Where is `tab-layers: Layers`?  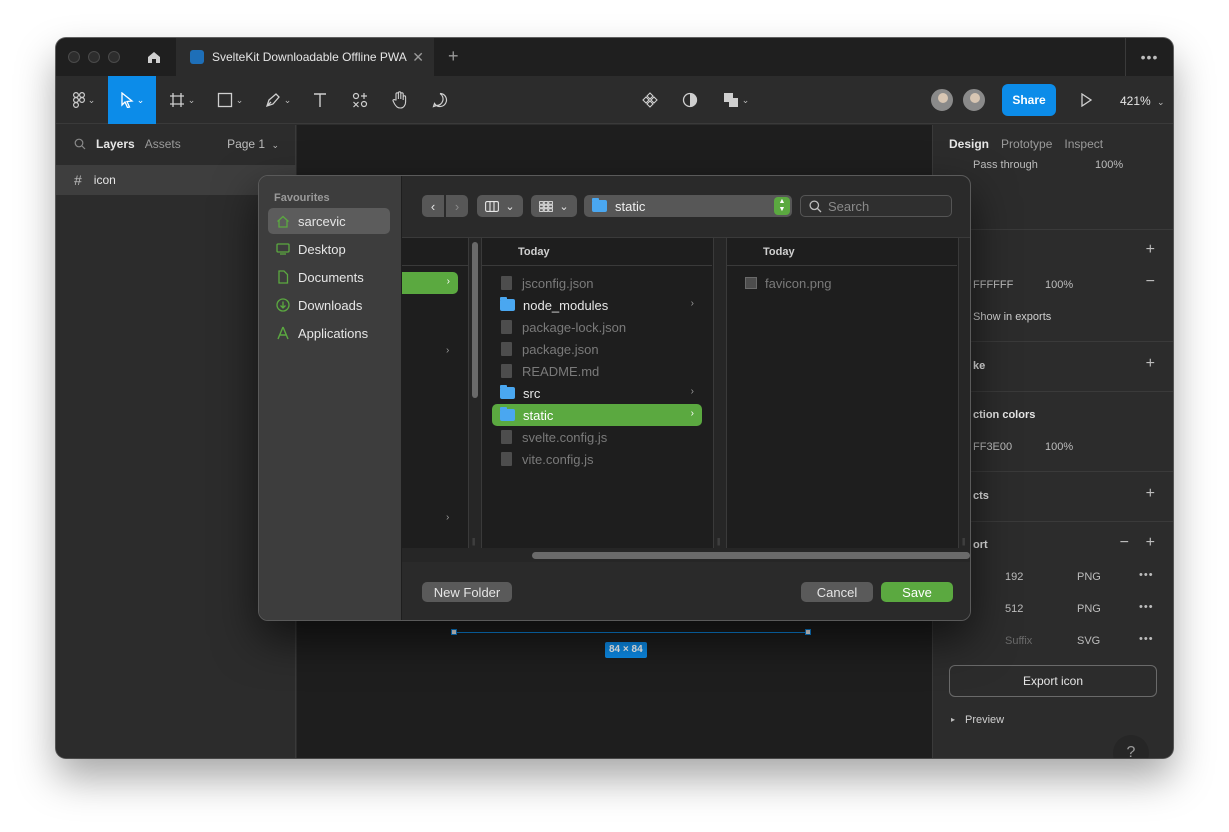
tab-layers: Layers is located at coordinates (115, 144).